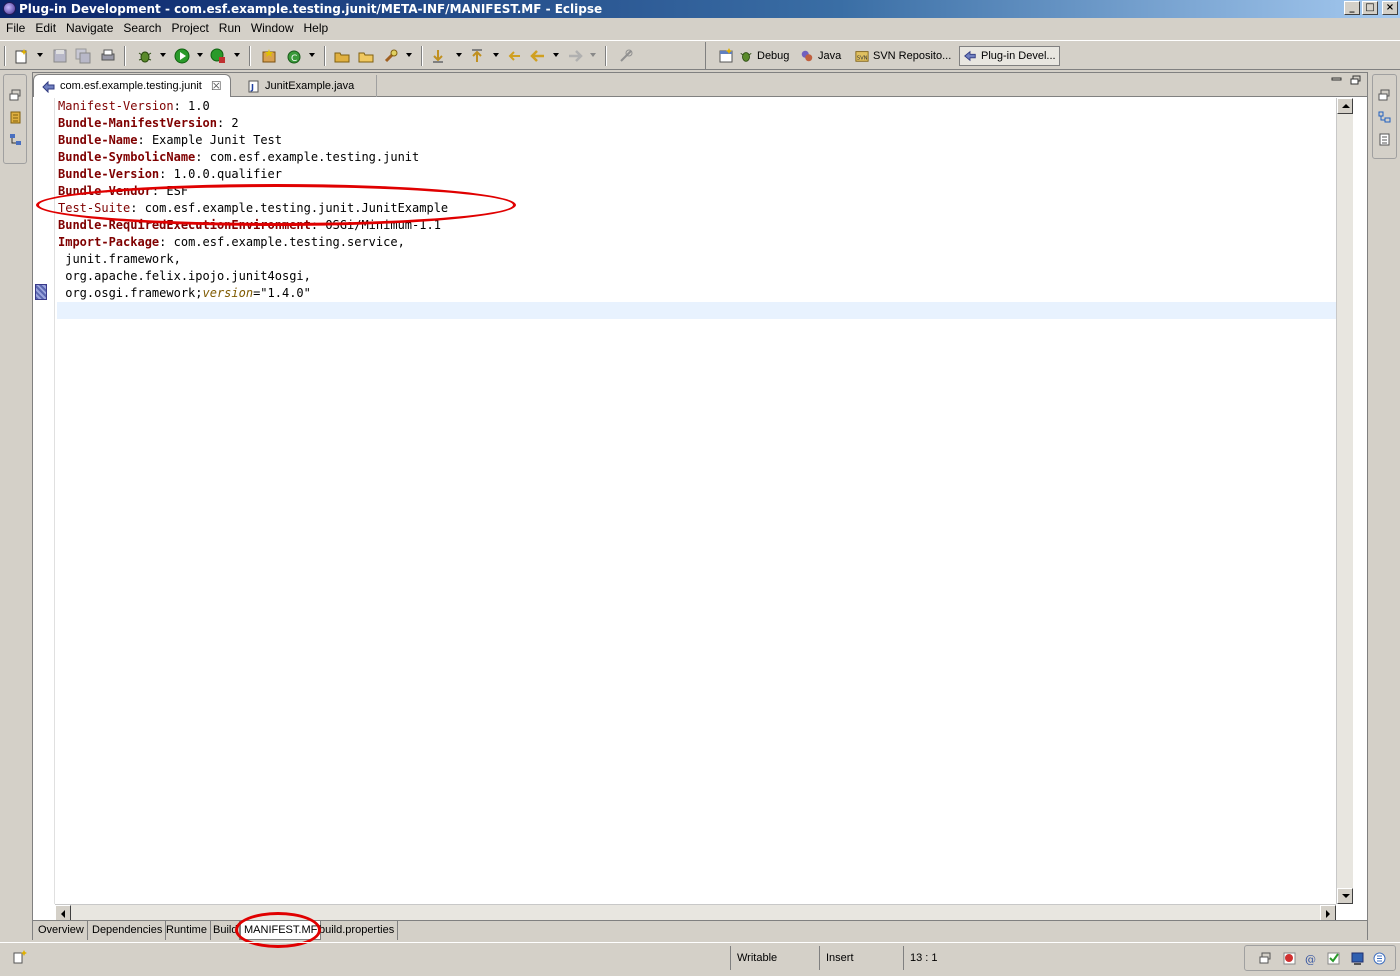 The width and height of the screenshot is (1400, 976). Describe the element at coordinates (391, 56) in the screenshot. I see `search-icon` at that location.